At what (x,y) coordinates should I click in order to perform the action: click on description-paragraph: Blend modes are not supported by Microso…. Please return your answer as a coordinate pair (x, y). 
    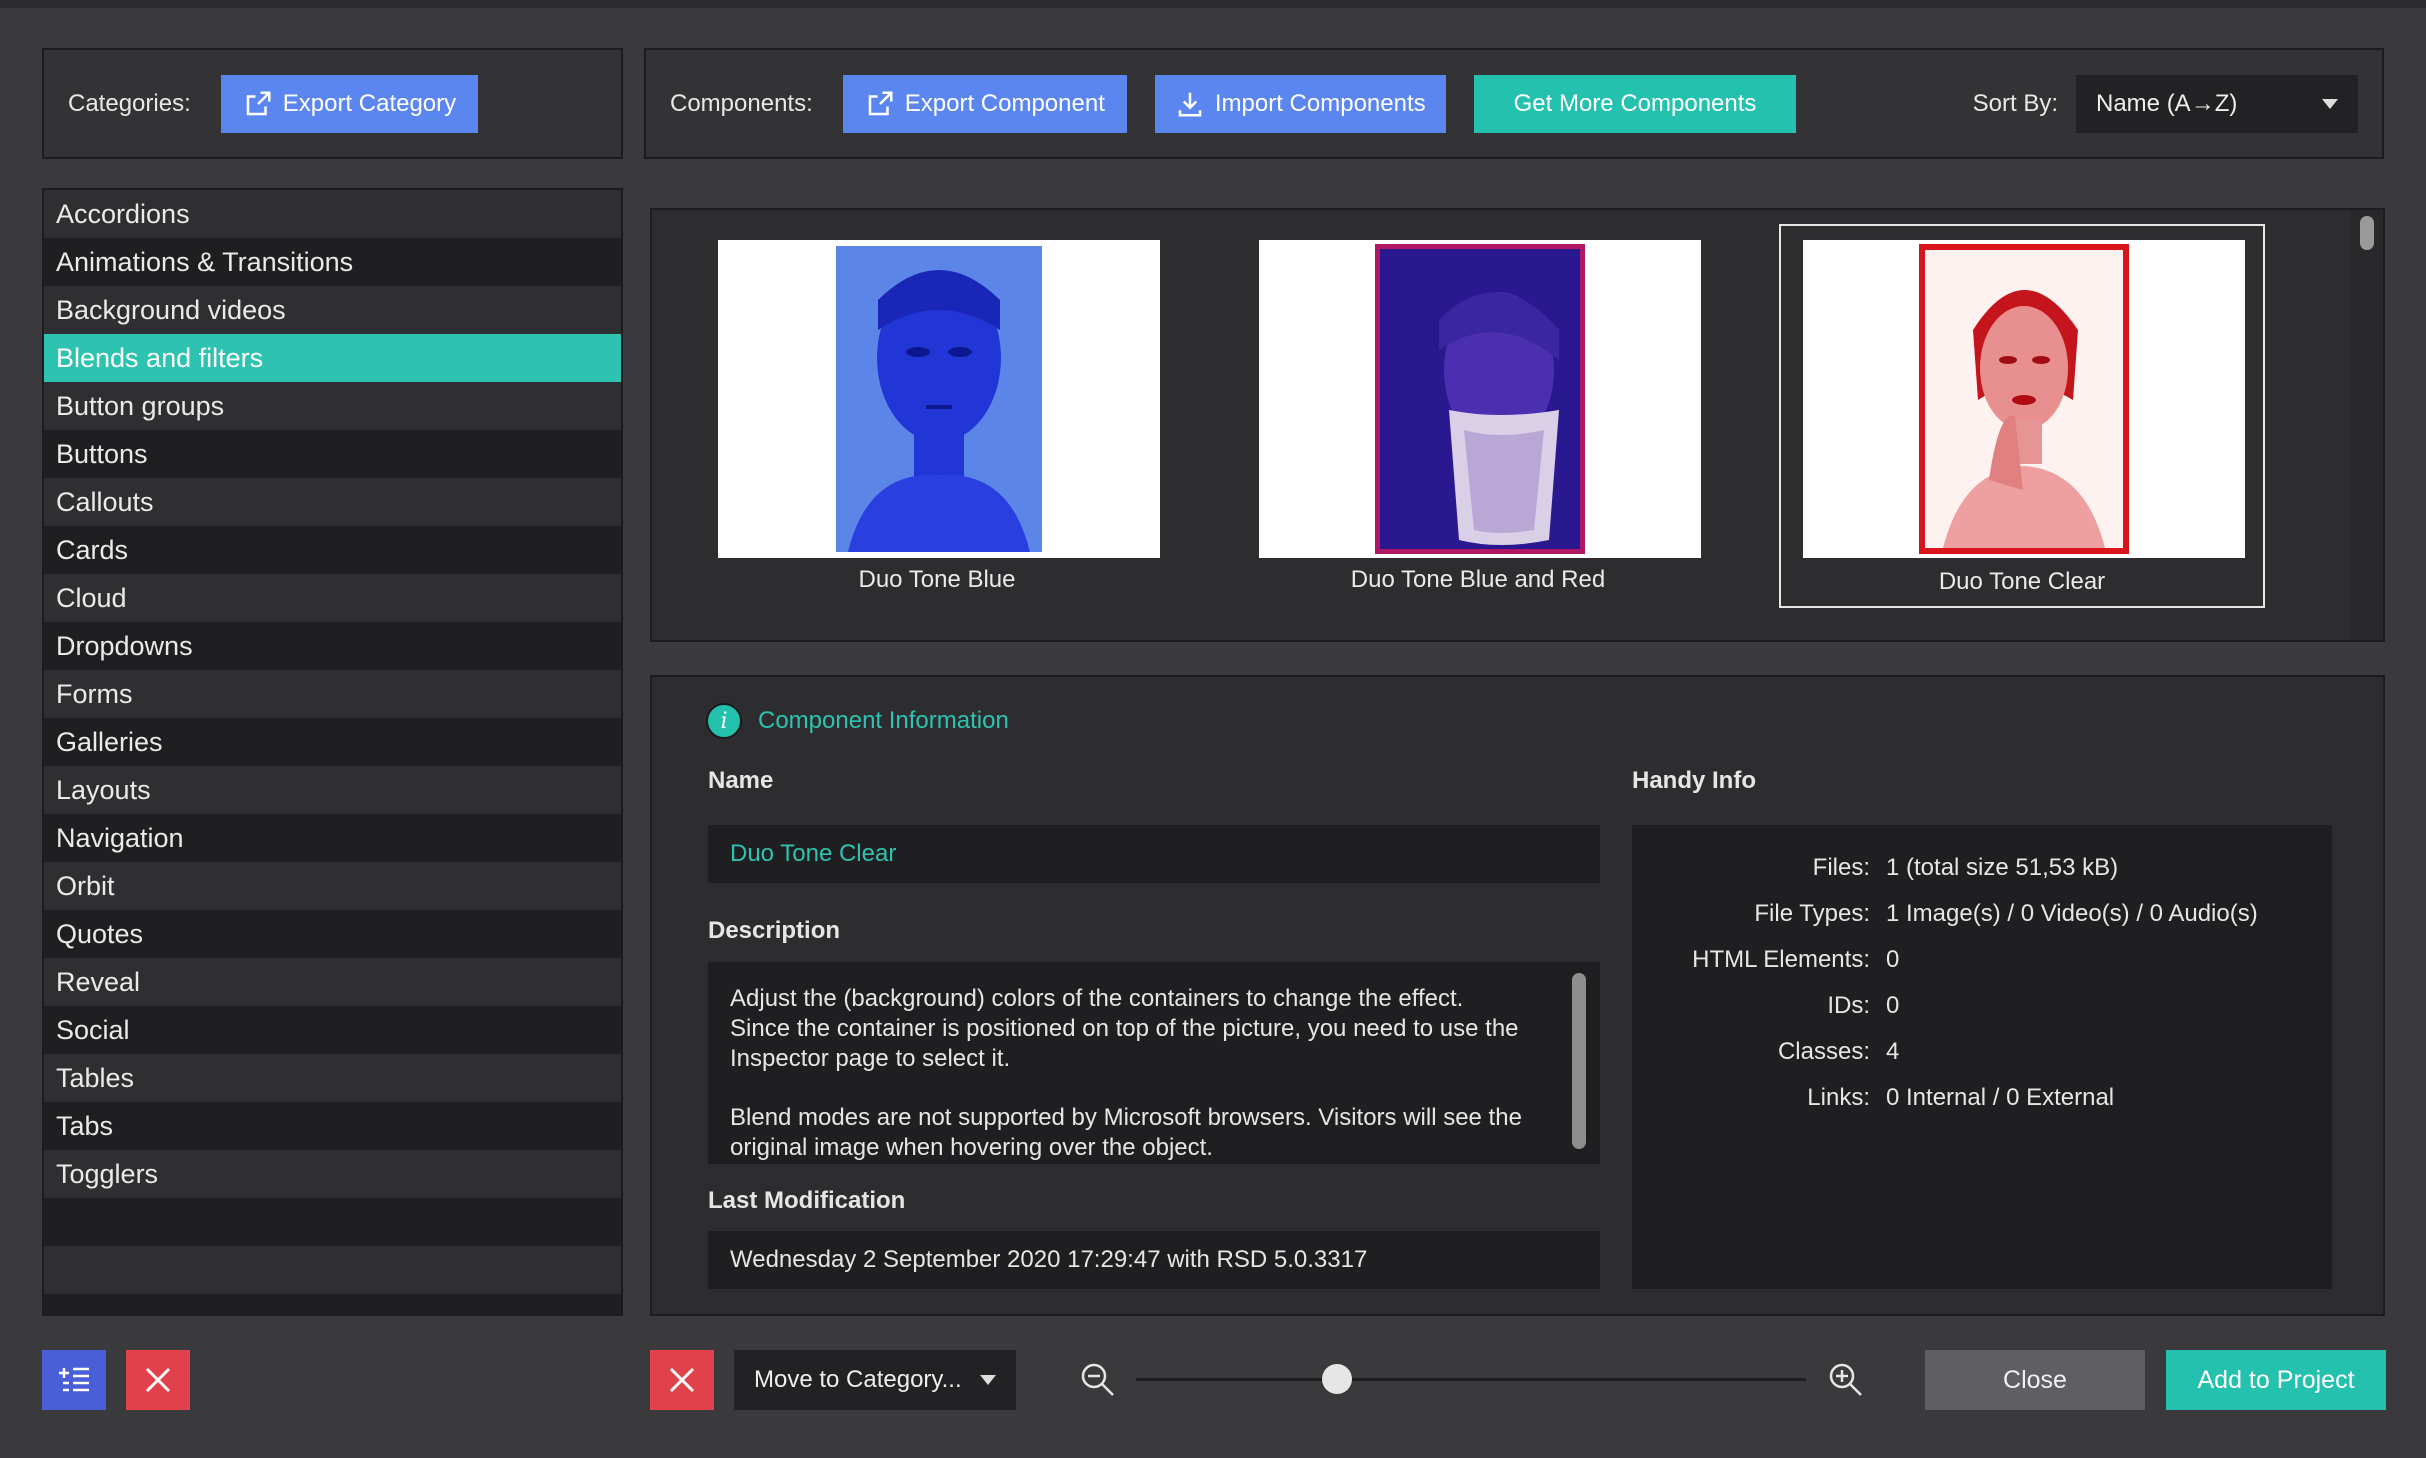
    Looking at the image, I should click on (1126, 1132).